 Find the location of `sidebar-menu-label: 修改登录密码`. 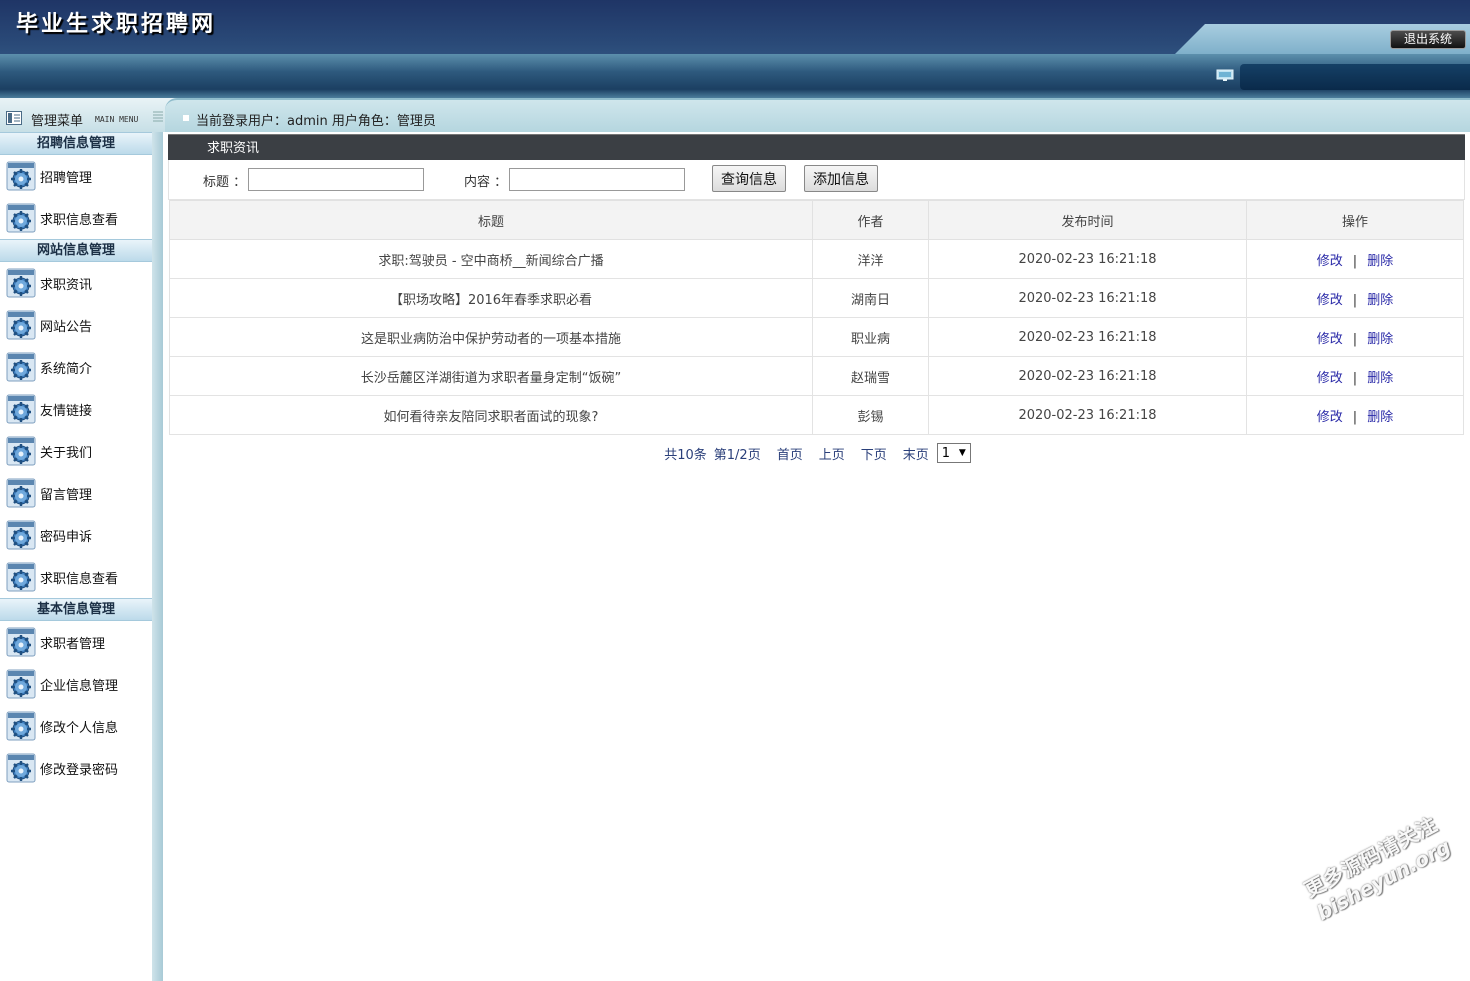

sidebar-menu-label: 修改登录密码 is located at coordinates (79, 770).